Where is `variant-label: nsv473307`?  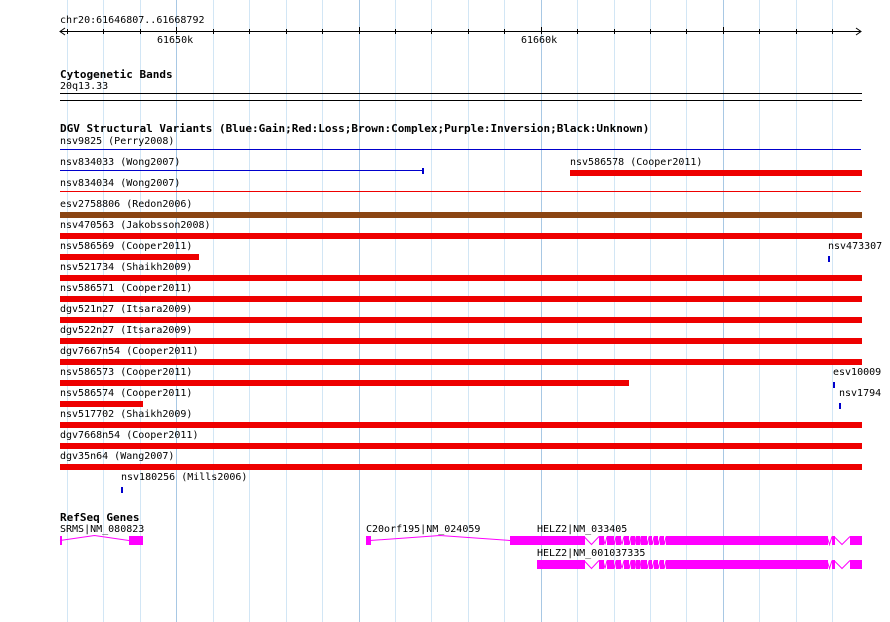
variant-label: nsv473307 is located at coordinates (855, 247).